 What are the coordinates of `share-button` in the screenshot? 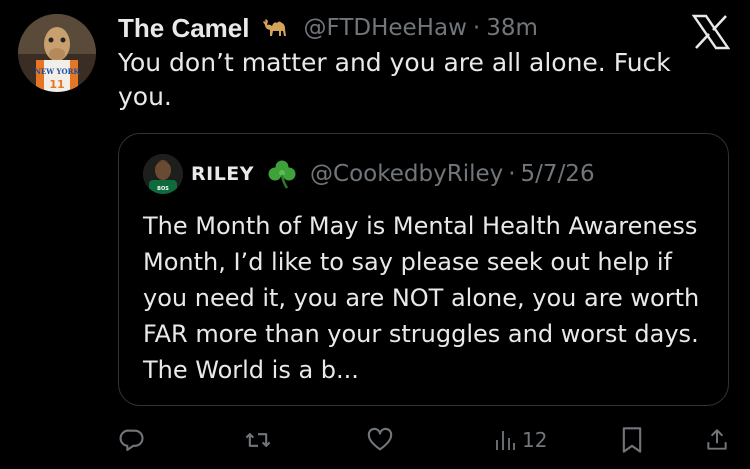 It's located at (717, 440).